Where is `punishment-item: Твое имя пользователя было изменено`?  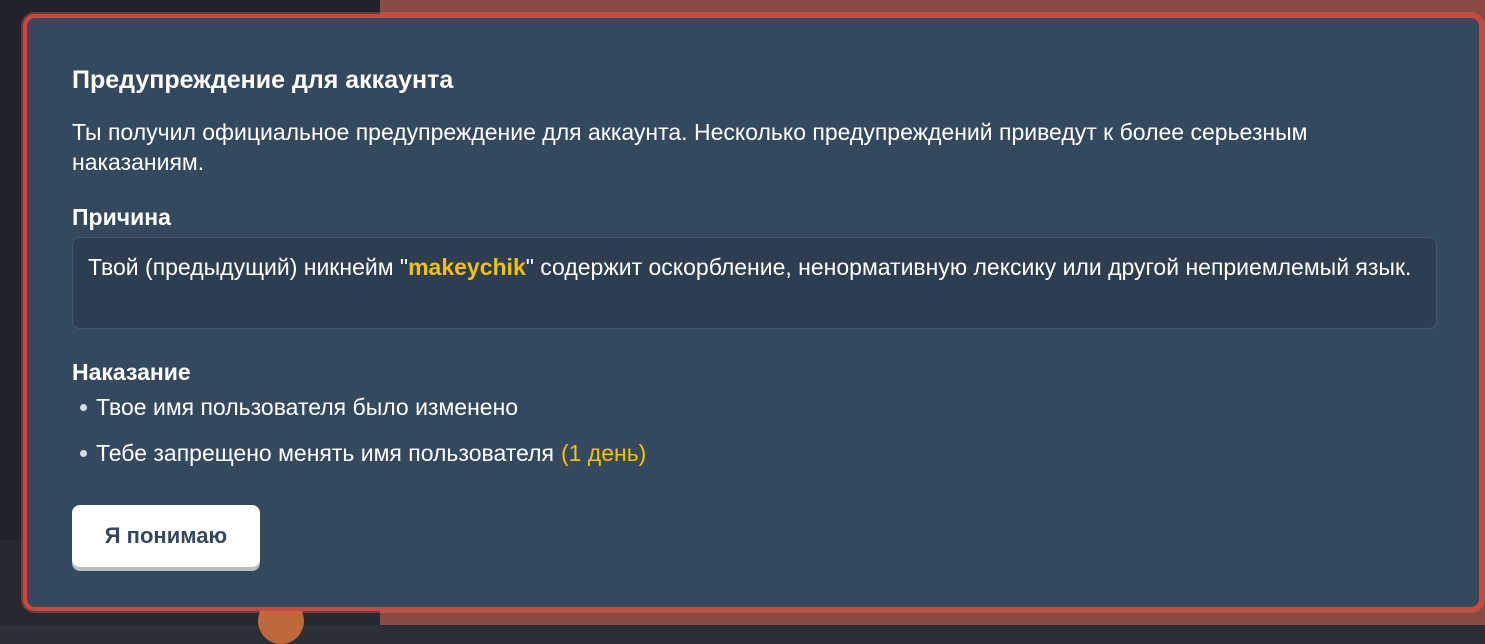 punishment-item: Твое имя пользователя было изменено is located at coordinates (359, 407).